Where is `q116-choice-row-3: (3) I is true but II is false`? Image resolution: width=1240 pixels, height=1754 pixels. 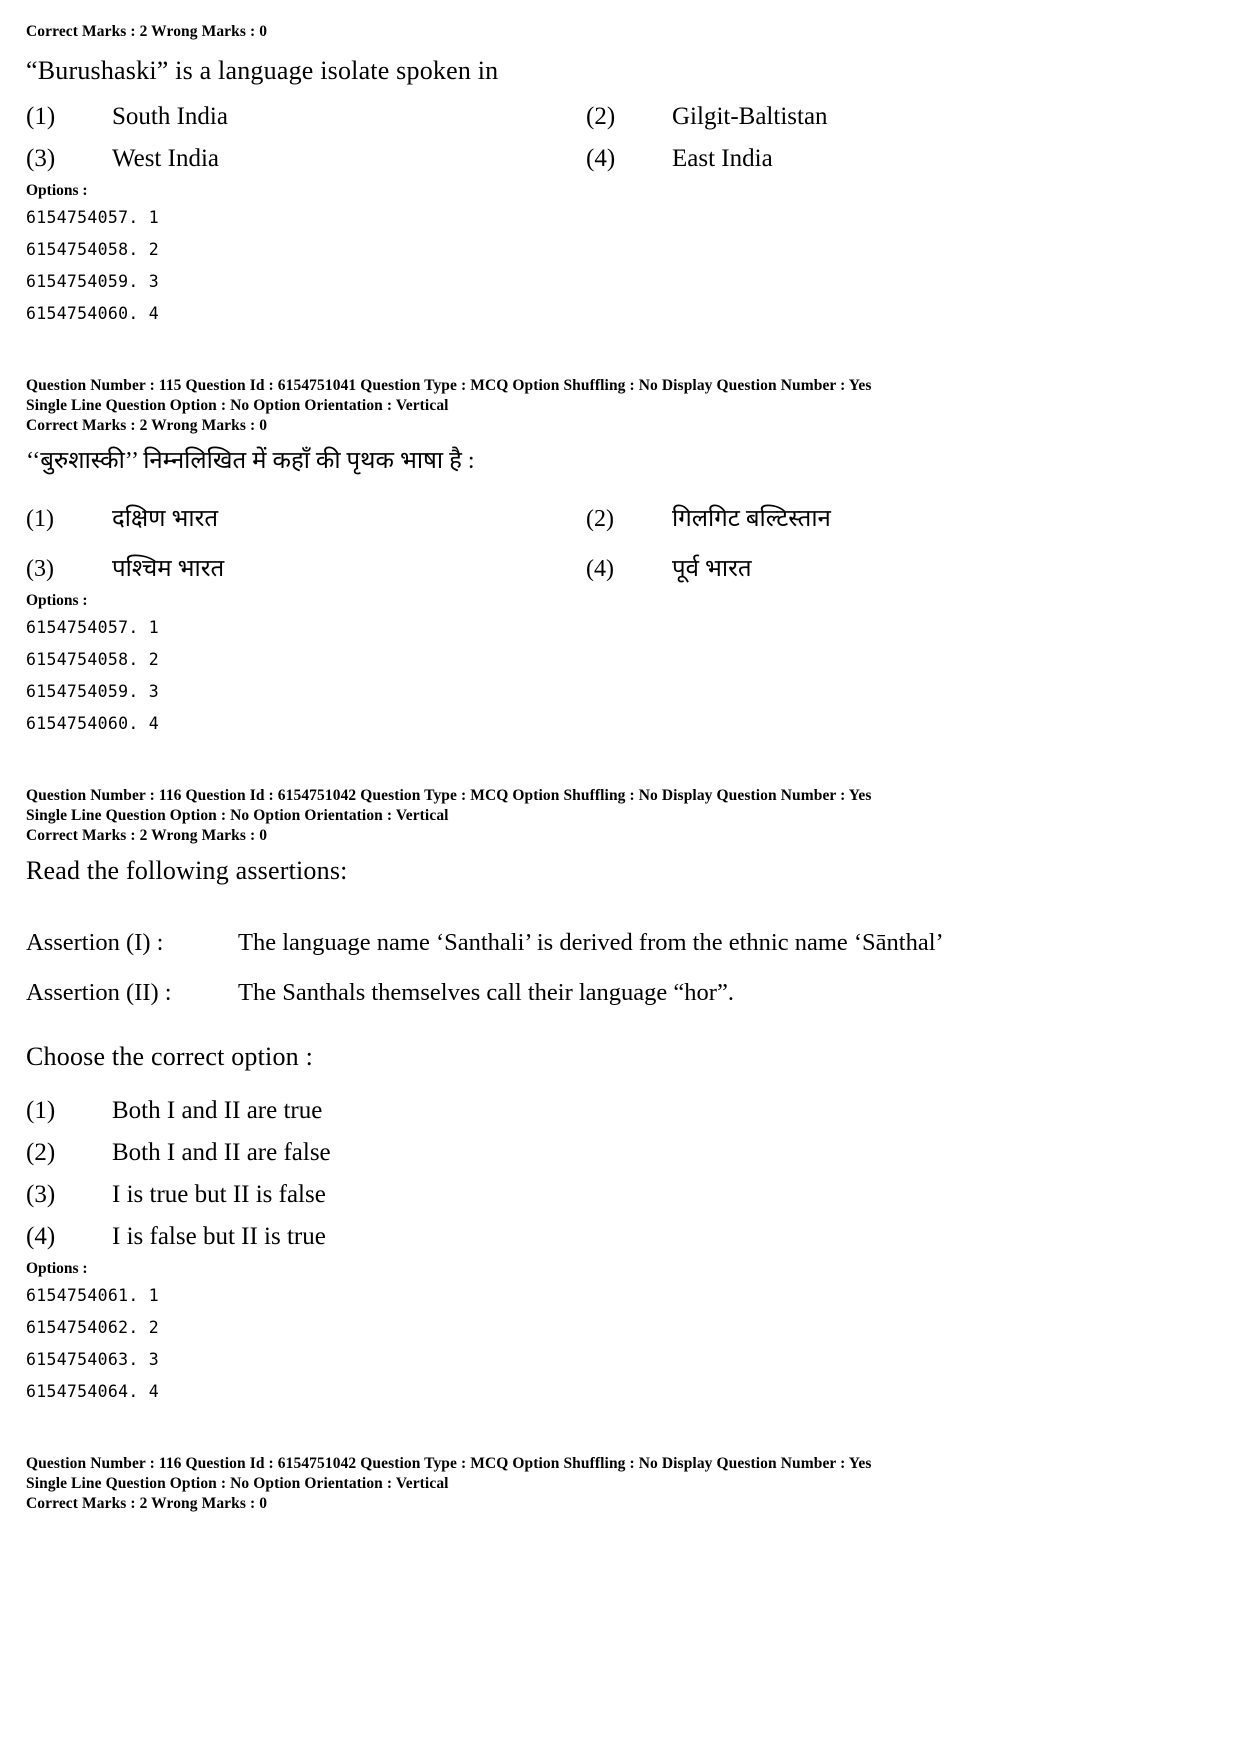 q116-choice-row-3: (3) I is true but II is false is located at coordinates (620, 1195).